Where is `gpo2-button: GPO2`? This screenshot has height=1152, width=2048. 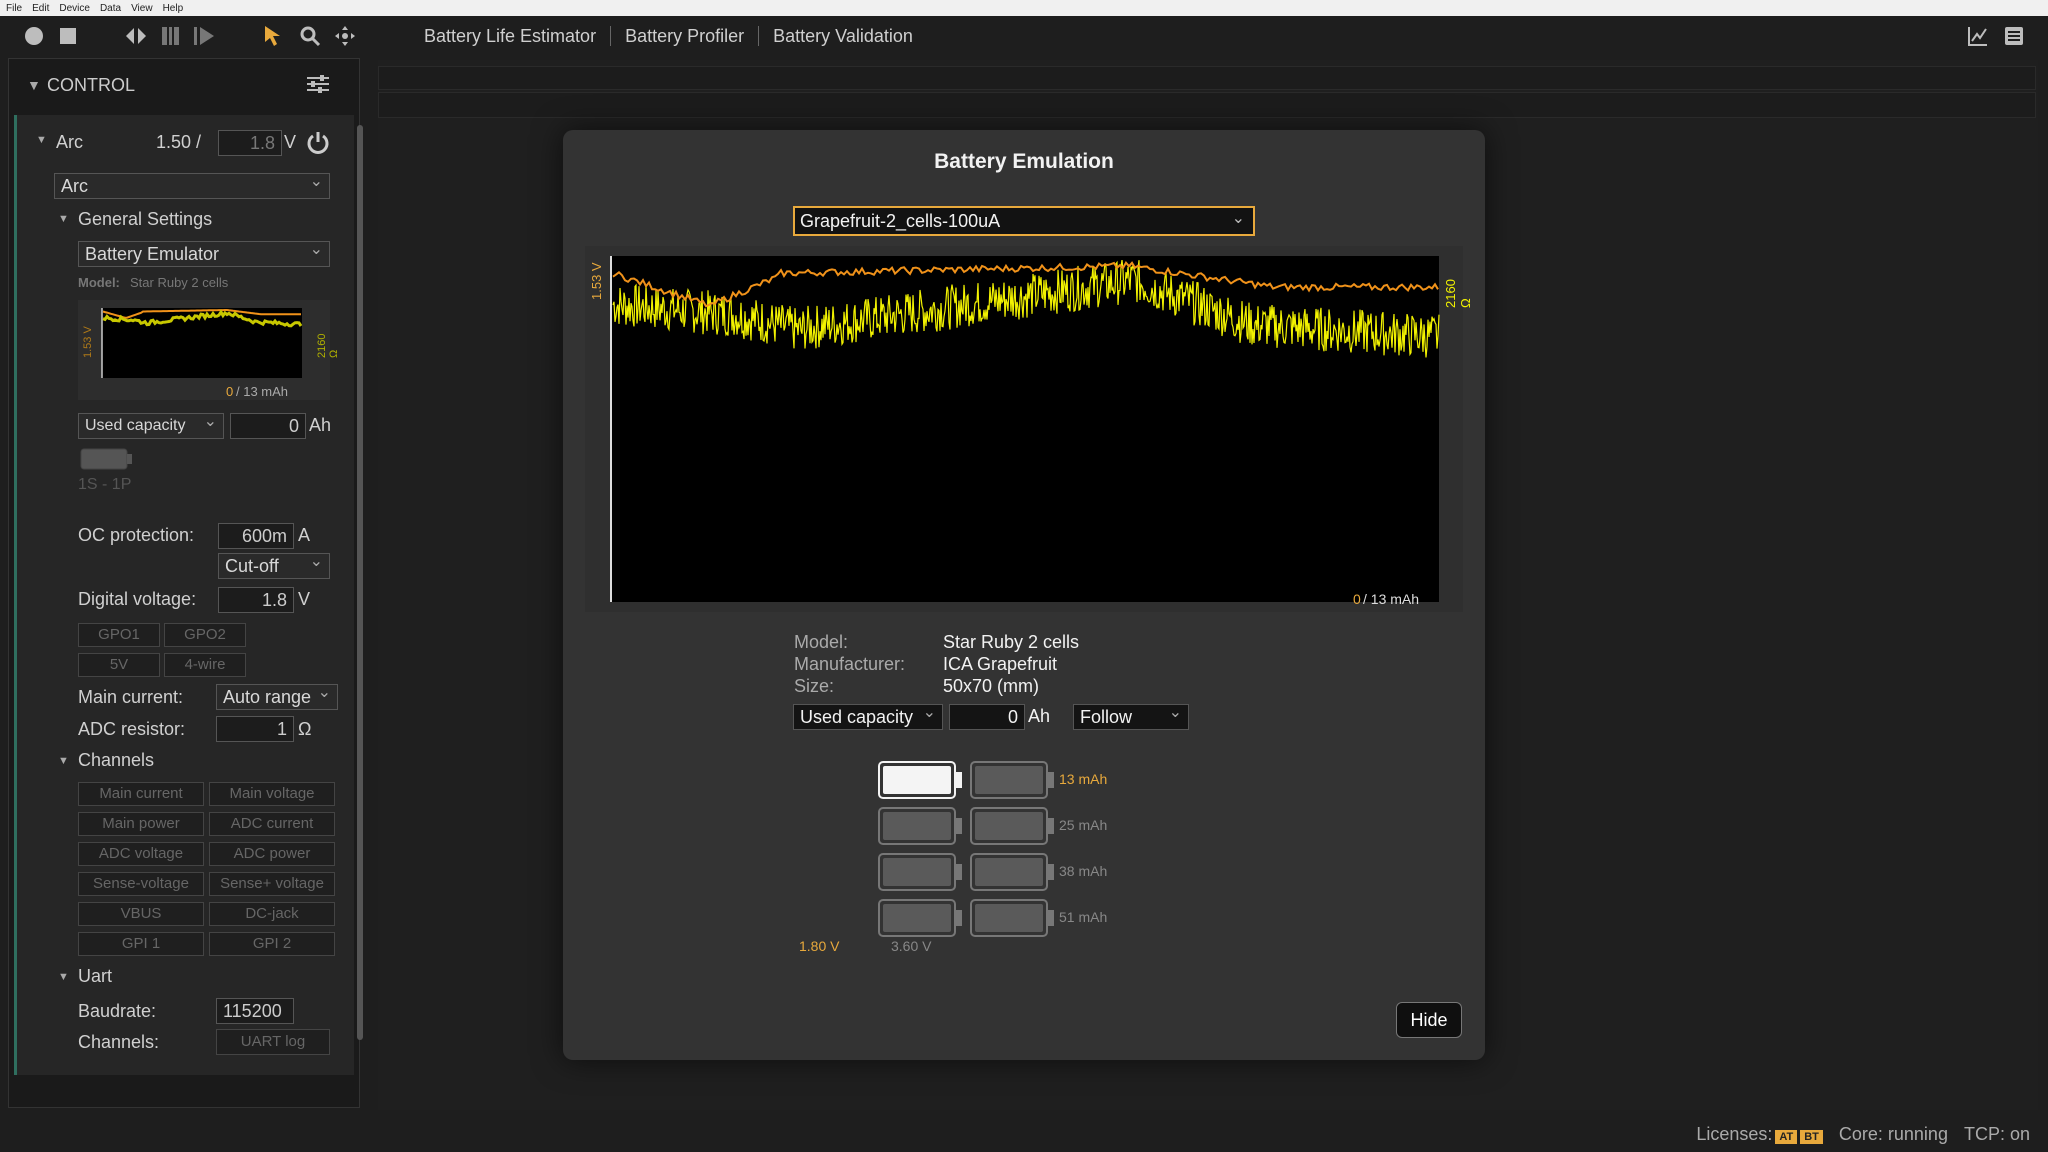 gpo2-button: GPO2 is located at coordinates (205, 635).